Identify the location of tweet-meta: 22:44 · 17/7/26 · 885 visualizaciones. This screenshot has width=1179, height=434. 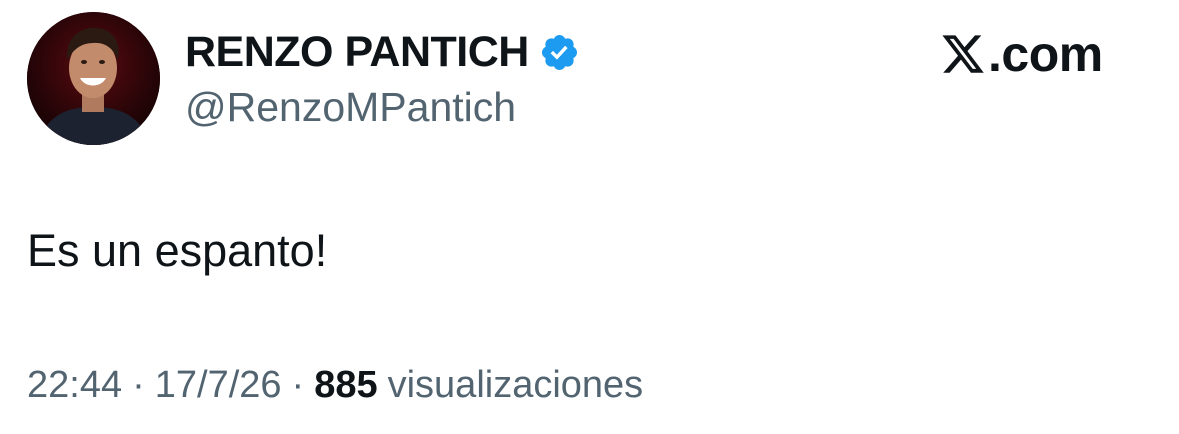
(335, 385).